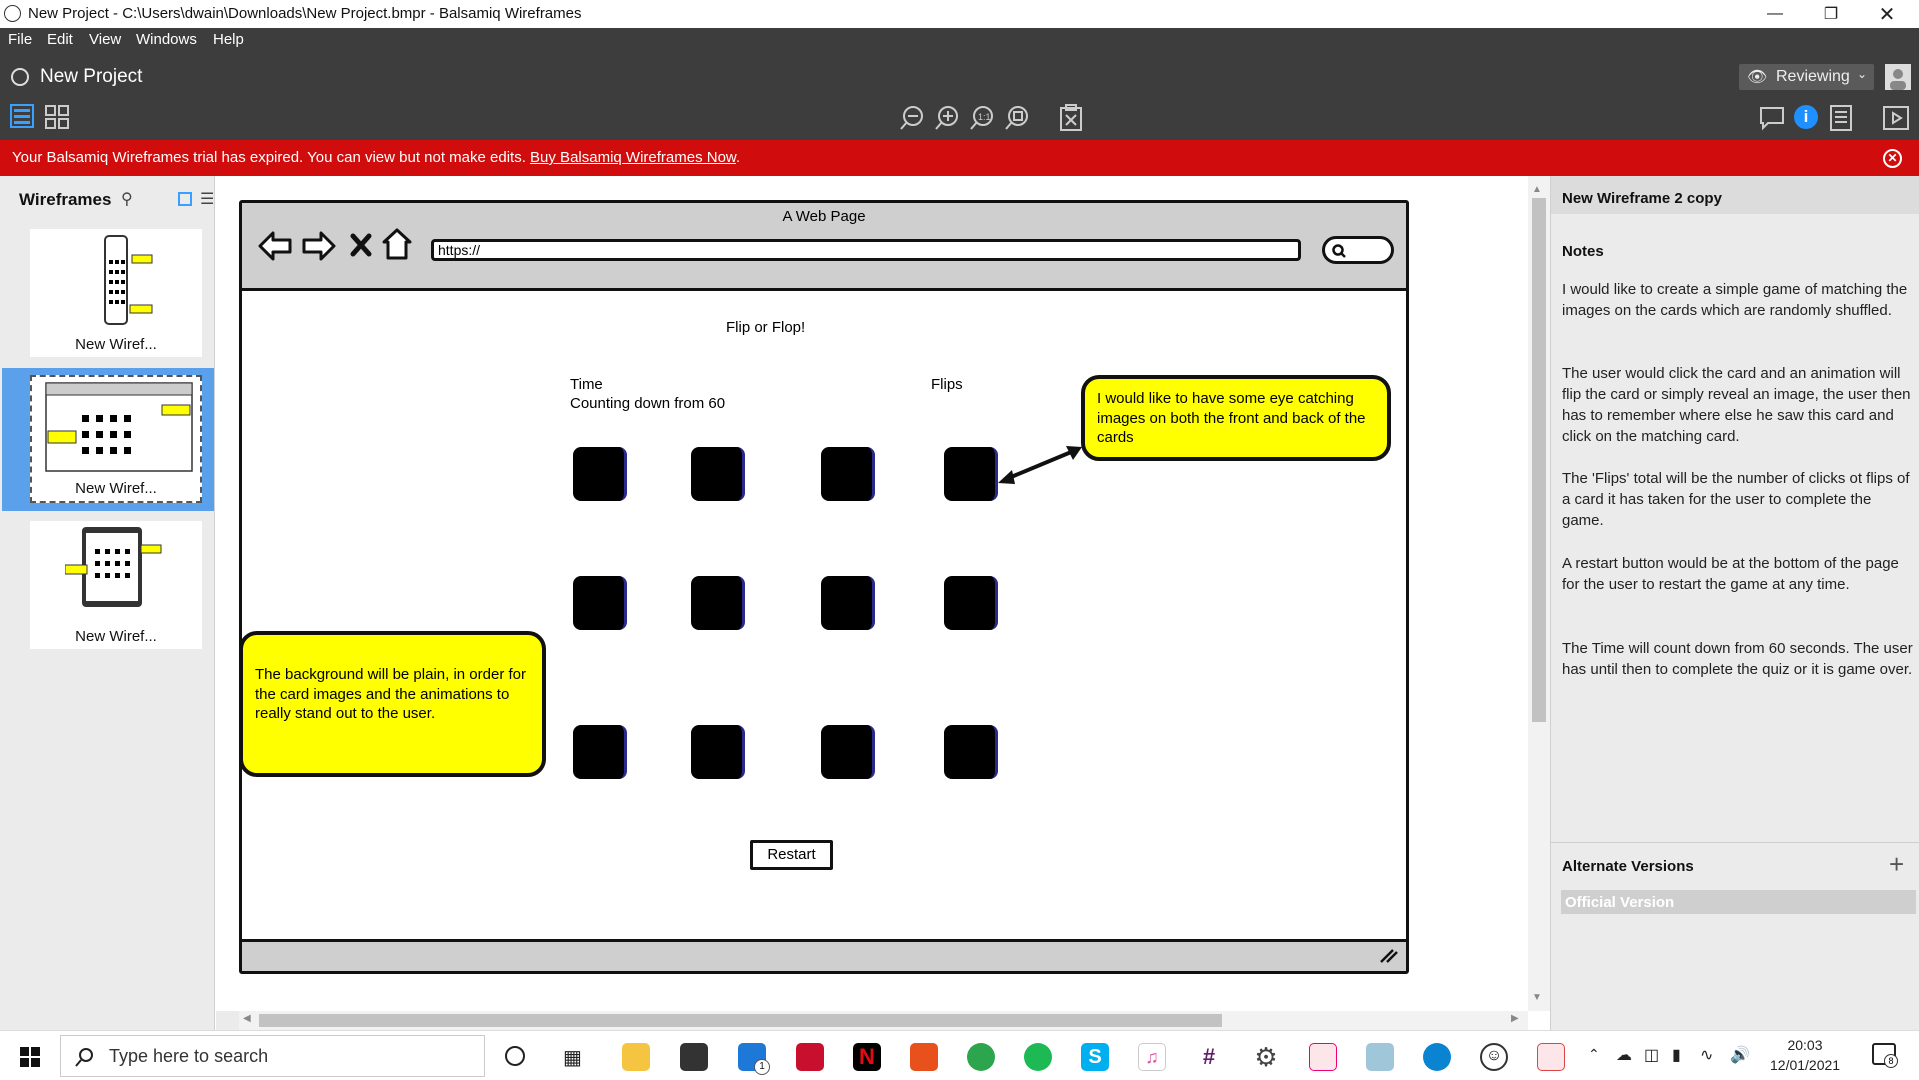 The image size is (1919, 1080). Describe the element at coordinates (648, 403) in the screenshot. I see `time-sub-label: Counting down from 60` at that location.